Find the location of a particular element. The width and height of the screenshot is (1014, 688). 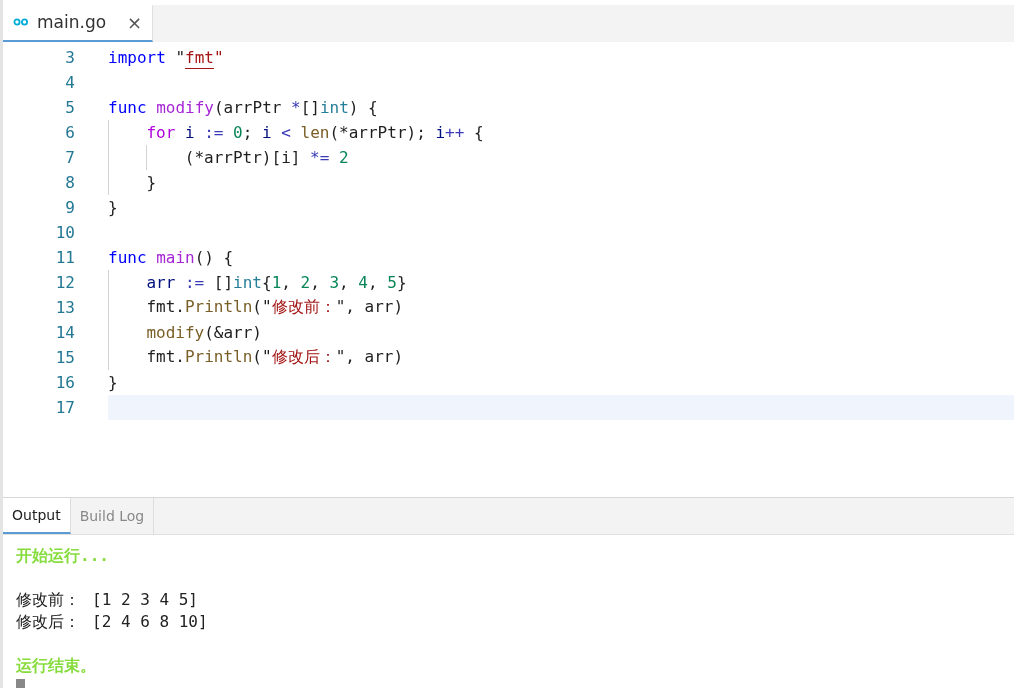

status-message: 运行结束。 is located at coordinates (56, 666).